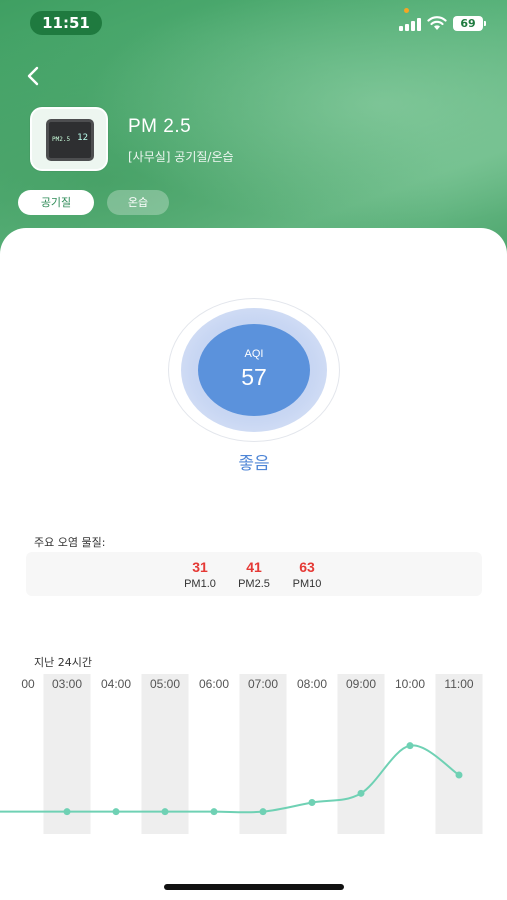 Image resolution: width=507 pixels, height=900 pixels. I want to click on device-title: PM 2.5, so click(160, 126).